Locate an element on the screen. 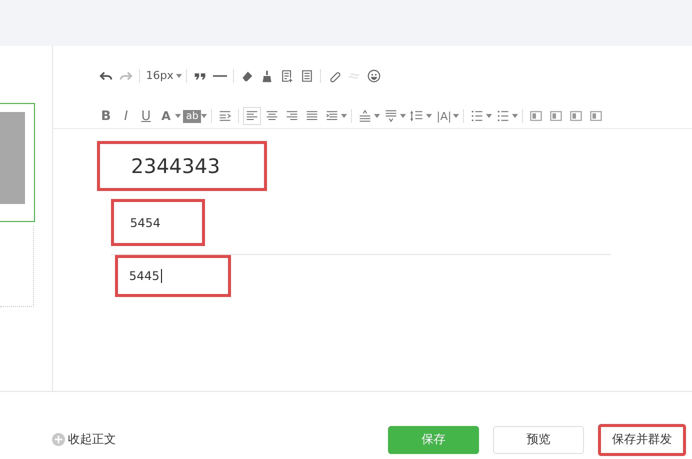  collapse-body-link: 收起正文 is located at coordinates (84, 439).